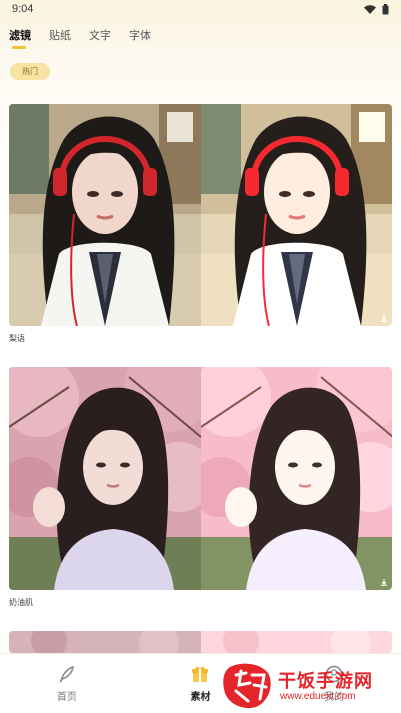 The width and height of the screenshot is (401, 713). I want to click on watermark-logo, so click(247, 686).